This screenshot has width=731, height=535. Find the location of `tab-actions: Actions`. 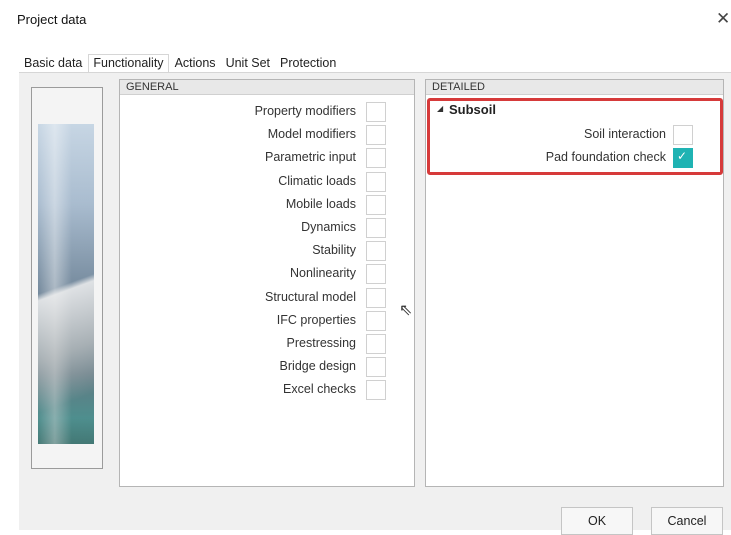

tab-actions: Actions is located at coordinates (195, 64).